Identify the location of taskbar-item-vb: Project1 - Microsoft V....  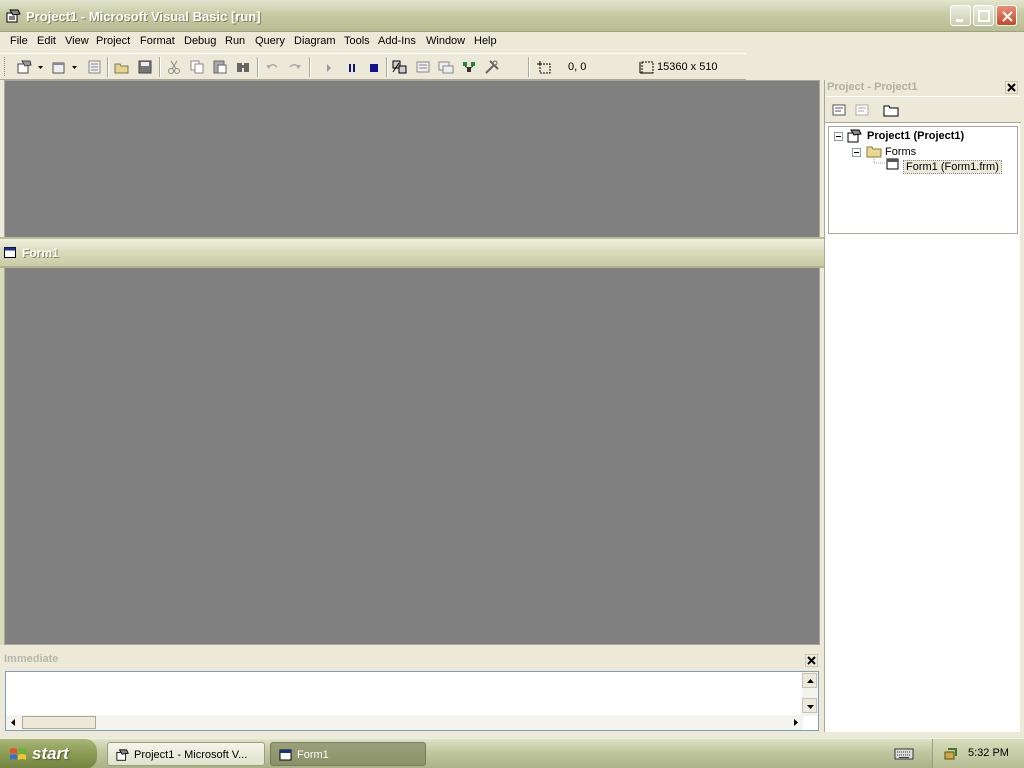
(186, 754).